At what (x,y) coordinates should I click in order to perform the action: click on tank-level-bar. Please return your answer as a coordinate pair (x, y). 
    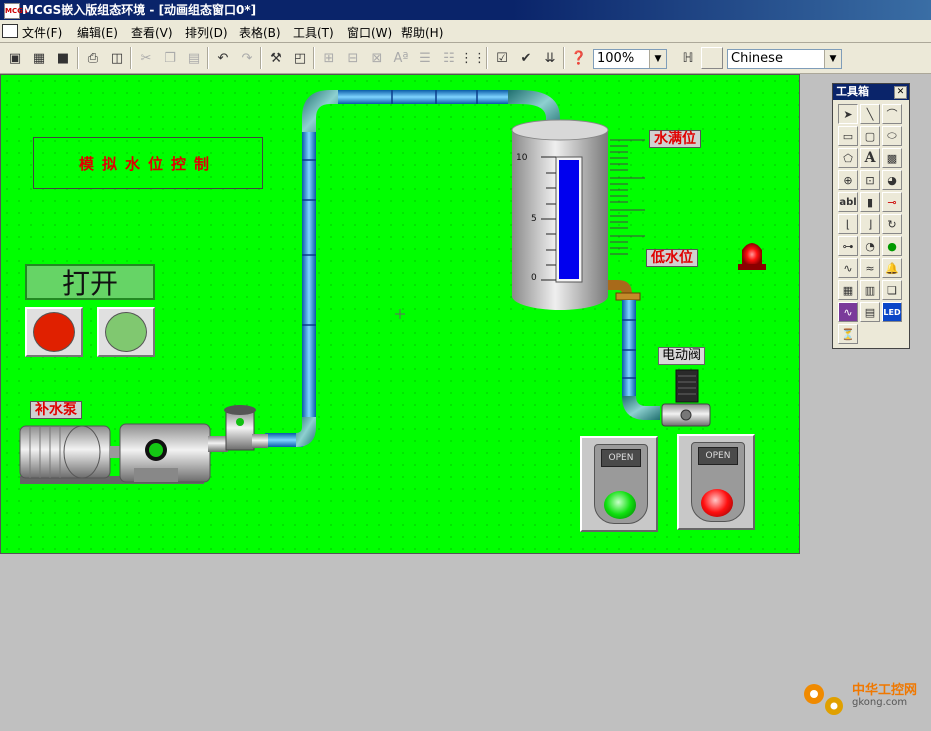
    Looking at the image, I should click on (569, 219).